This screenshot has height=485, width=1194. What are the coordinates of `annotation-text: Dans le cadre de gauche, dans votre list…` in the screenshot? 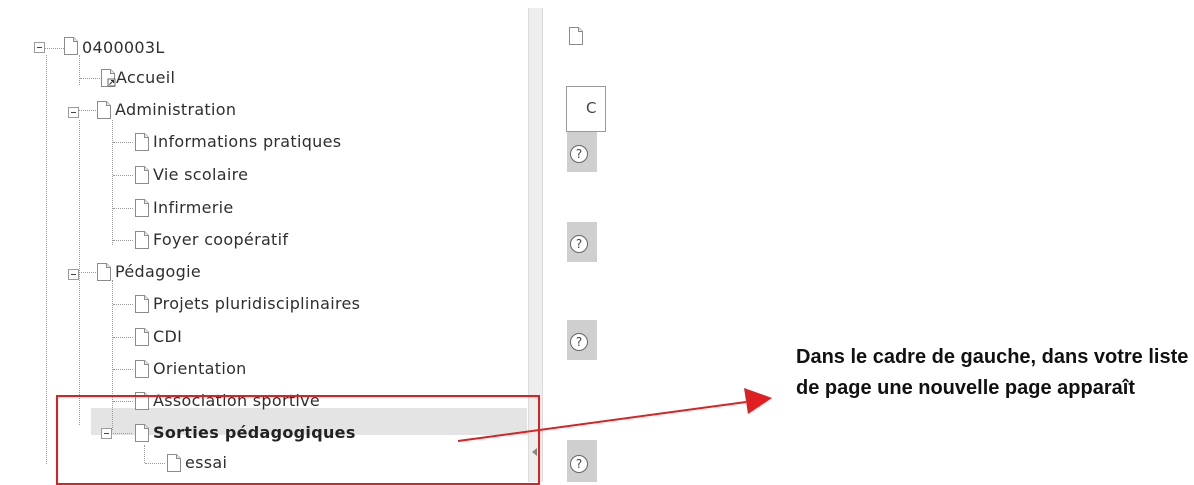 It's located at (992, 372).